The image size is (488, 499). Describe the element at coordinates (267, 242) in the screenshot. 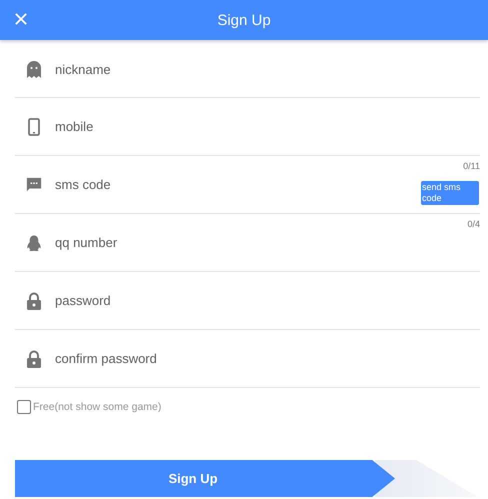

I see `input-field: qq number` at that location.